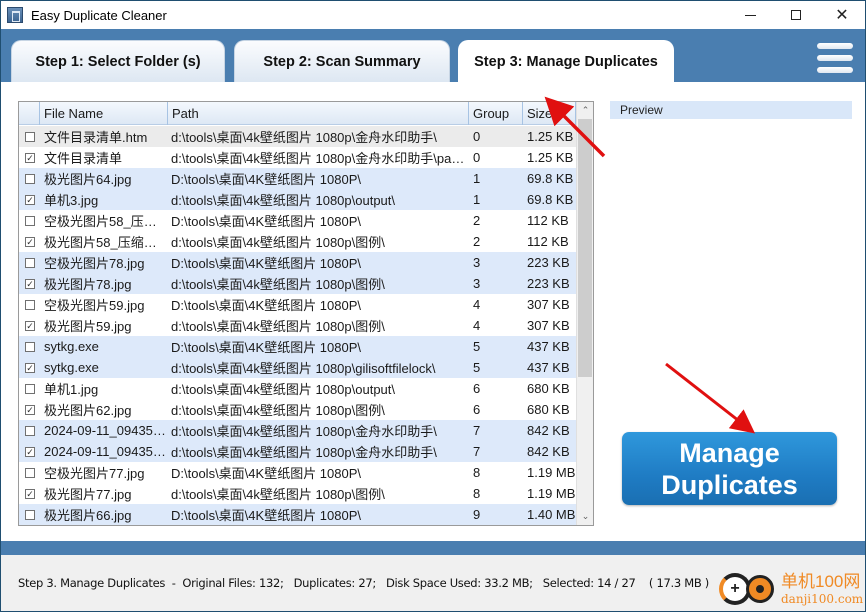 The image size is (866, 612). What do you see at coordinates (104, 113) in the screenshot?
I see `column-header-file-name: File Name` at bounding box center [104, 113].